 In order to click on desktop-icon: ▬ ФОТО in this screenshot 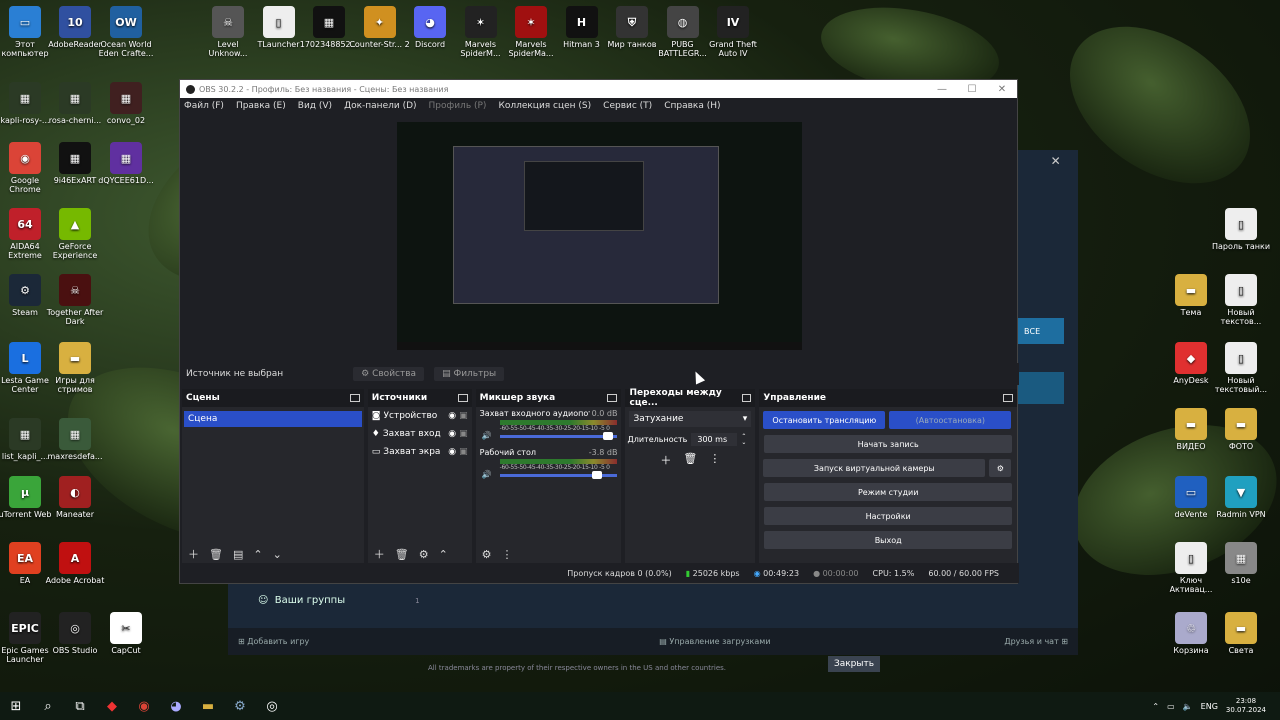, I will do `click(1241, 429)`.